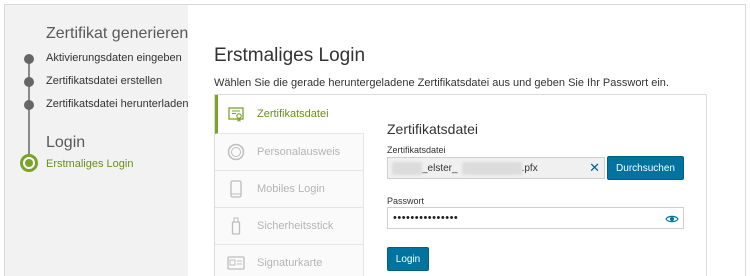 The image size is (750, 276). What do you see at coordinates (295, 226) in the screenshot?
I see `tab-label: Sicherheitsstick` at bounding box center [295, 226].